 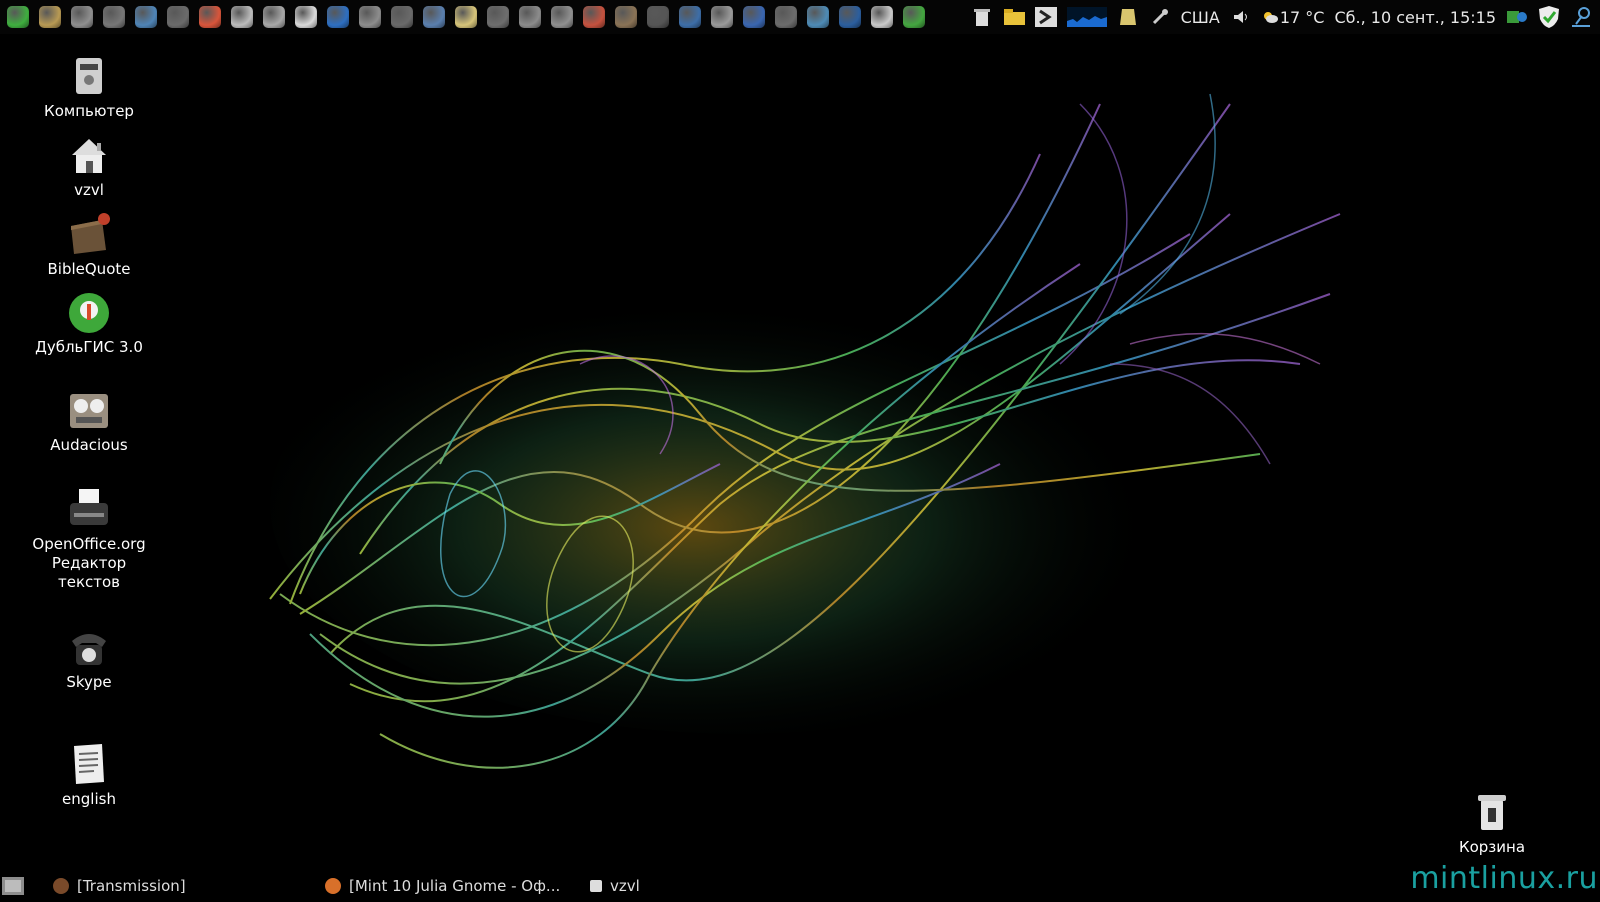 I want to click on launcher-dublgis, so click(x=914, y=17).